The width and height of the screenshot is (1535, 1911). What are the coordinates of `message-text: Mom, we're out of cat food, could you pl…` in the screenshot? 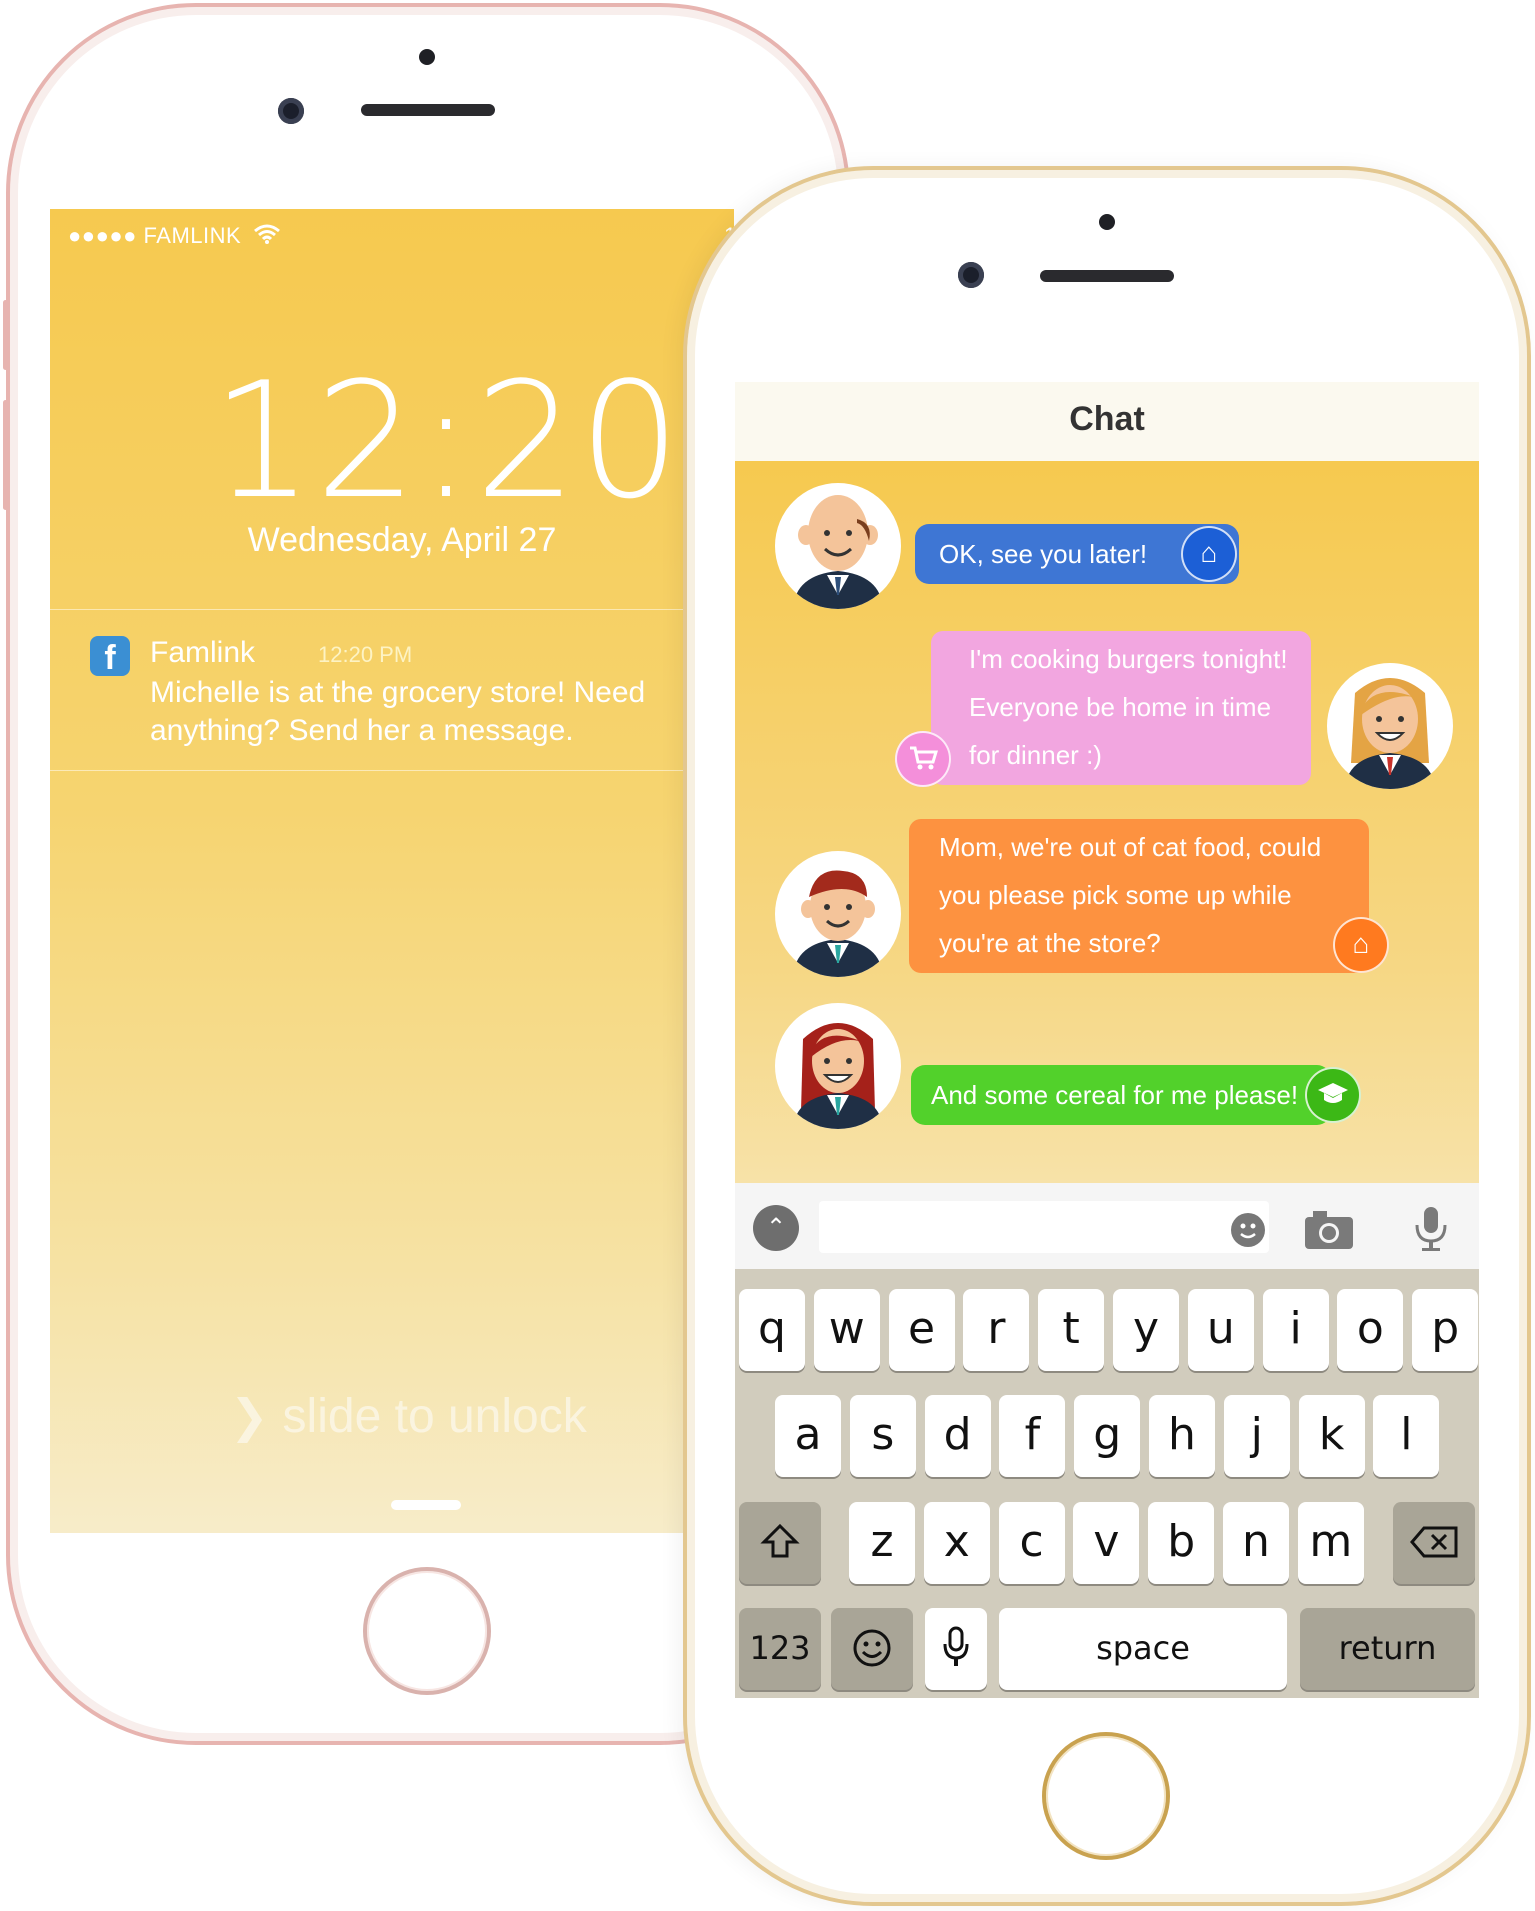 It's located at (1130, 895).